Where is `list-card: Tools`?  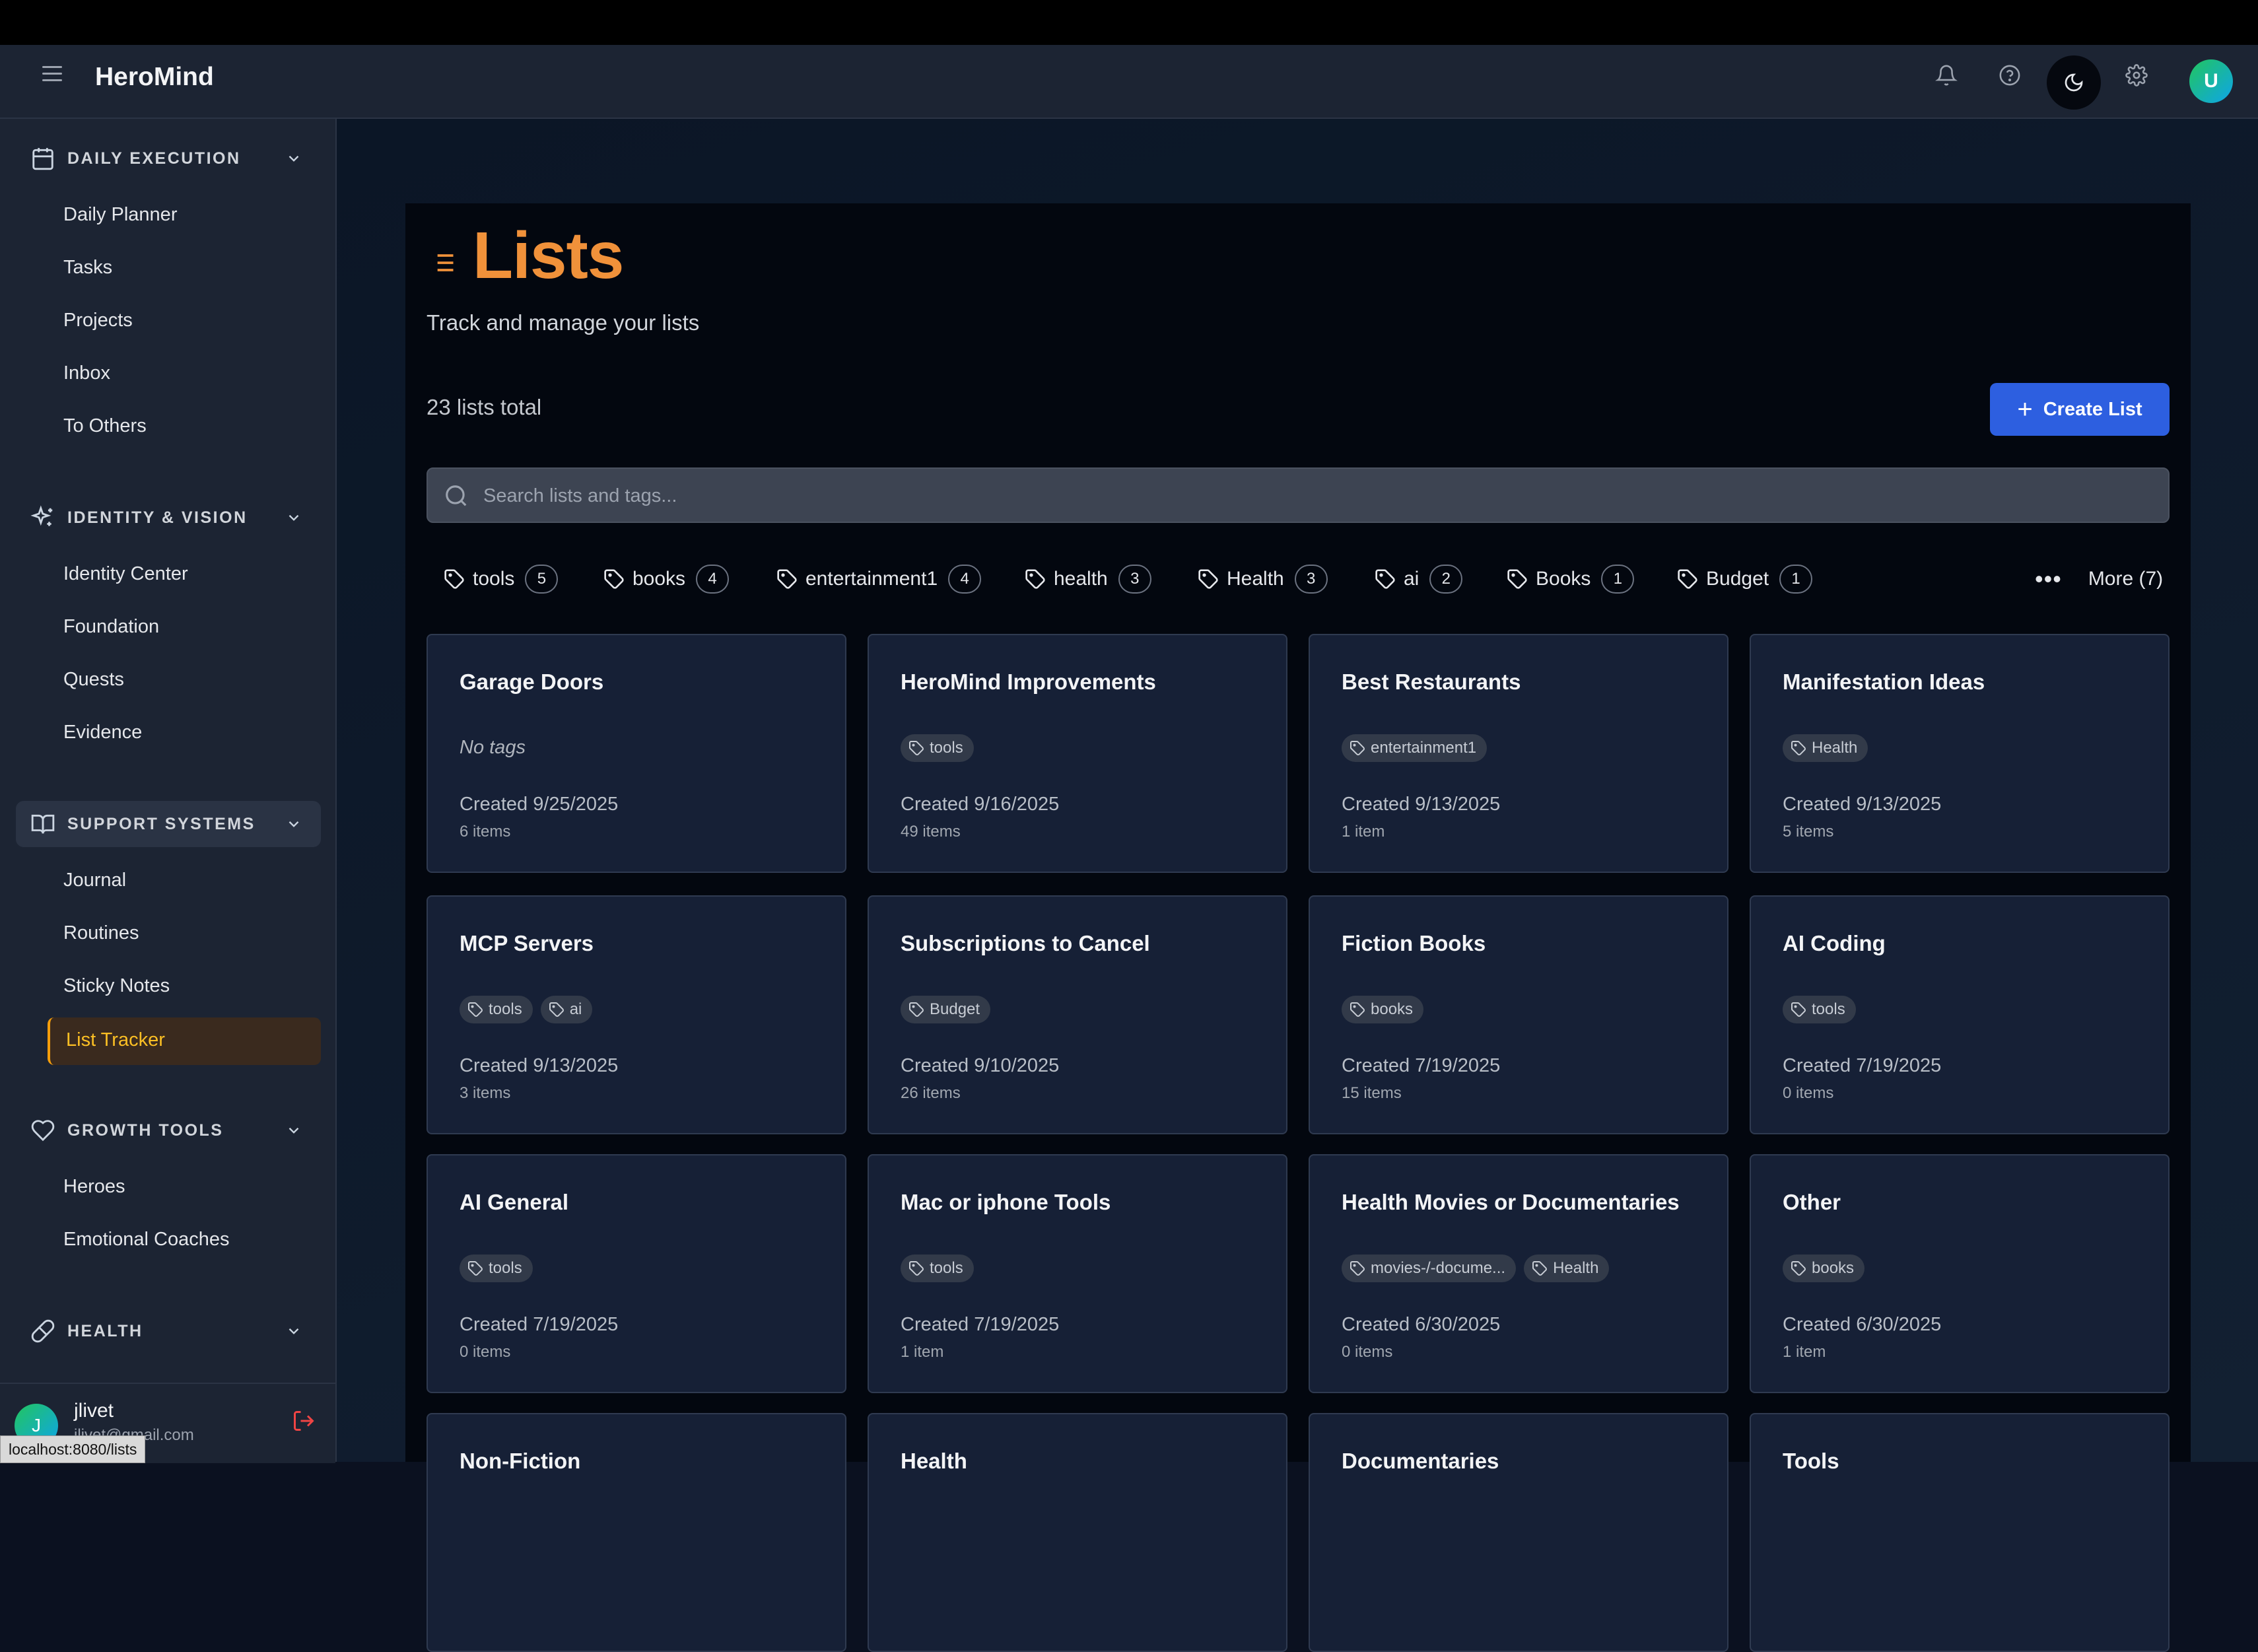 list-card: Tools is located at coordinates (1960, 1532).